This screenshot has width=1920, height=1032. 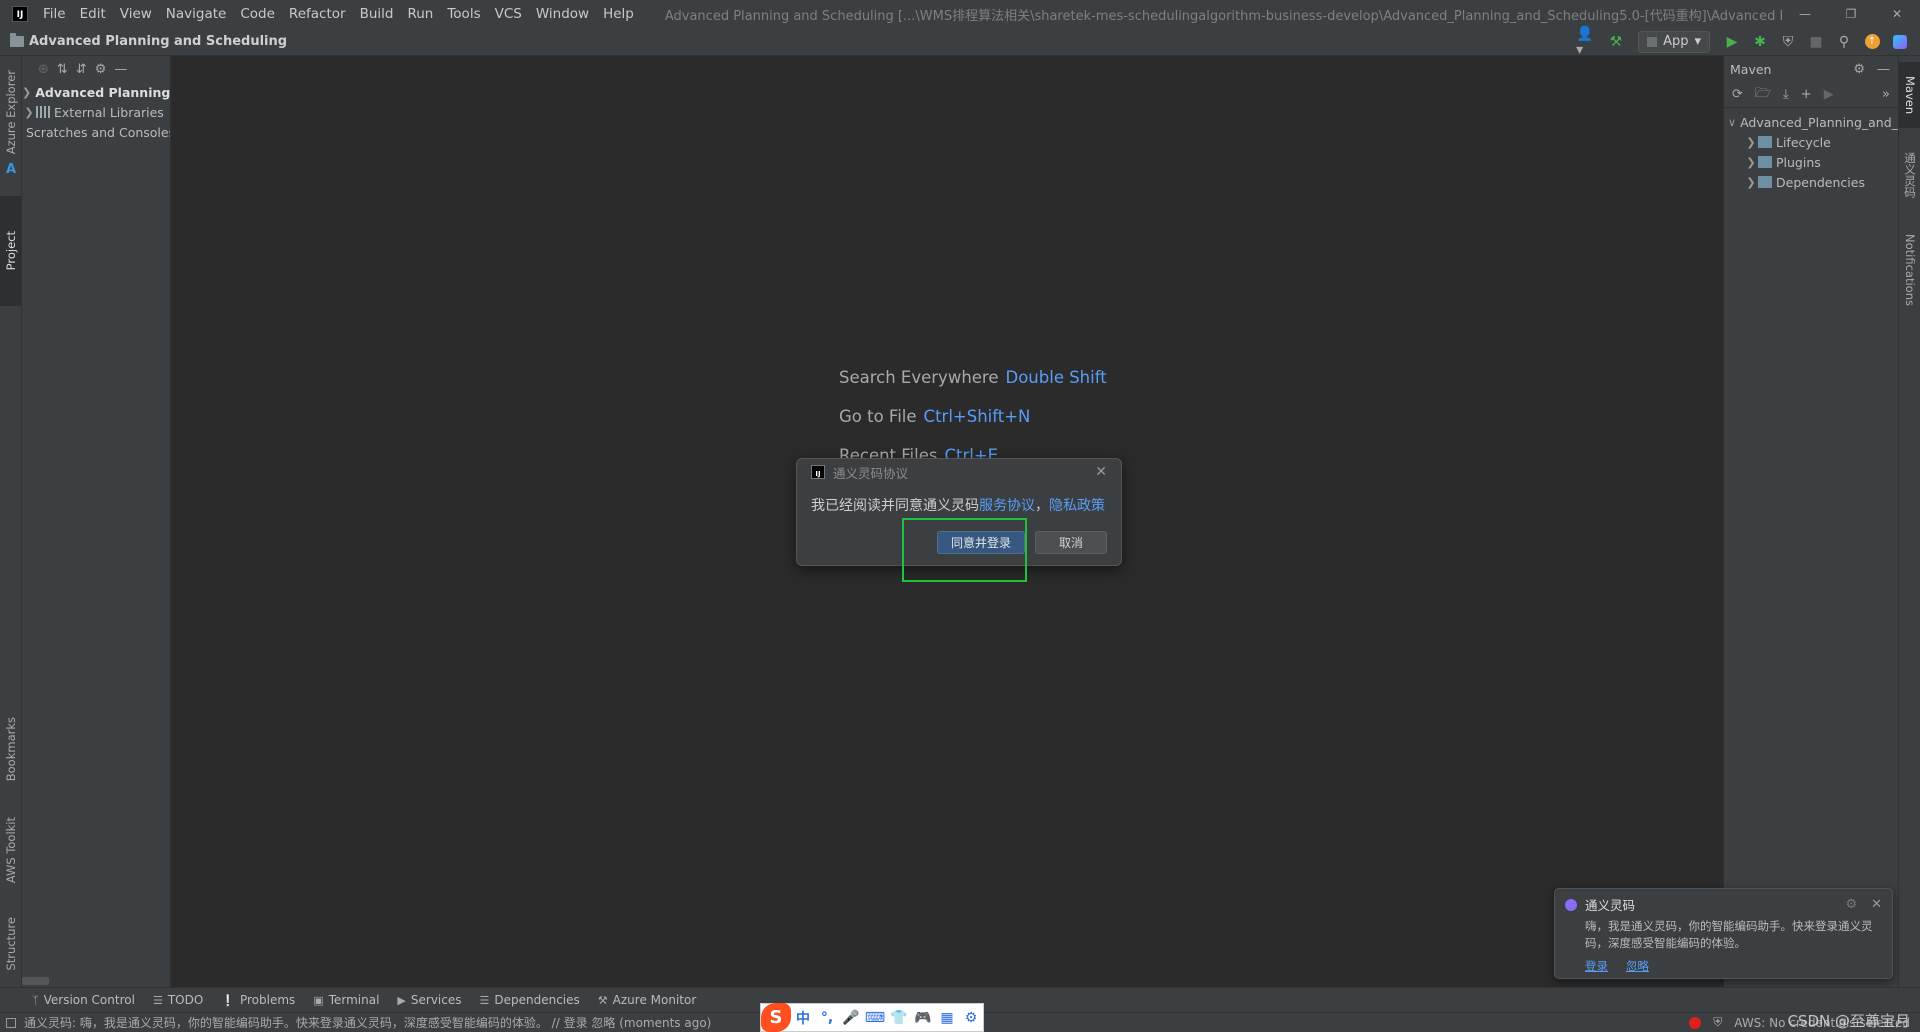 I want to click on menu-view: View, so click(x=136, y=14).